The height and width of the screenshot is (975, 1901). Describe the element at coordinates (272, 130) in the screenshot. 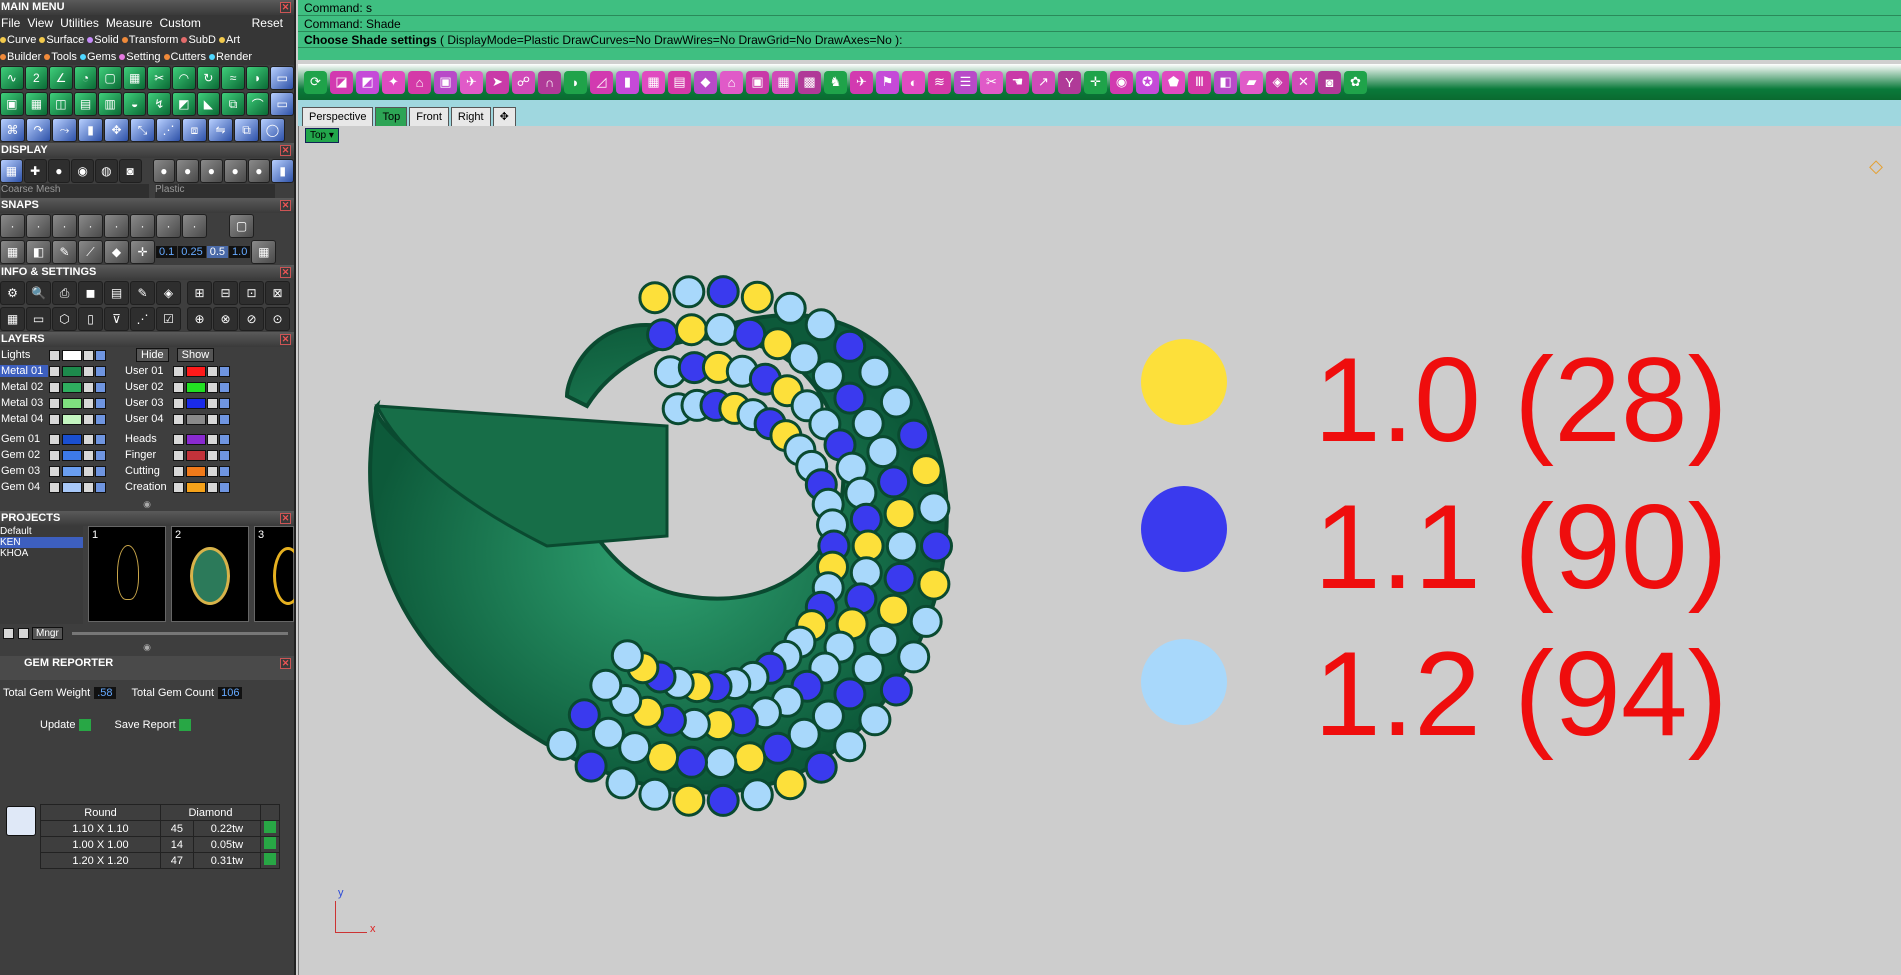

I see `ring-tool-icon: ◯` at that location.